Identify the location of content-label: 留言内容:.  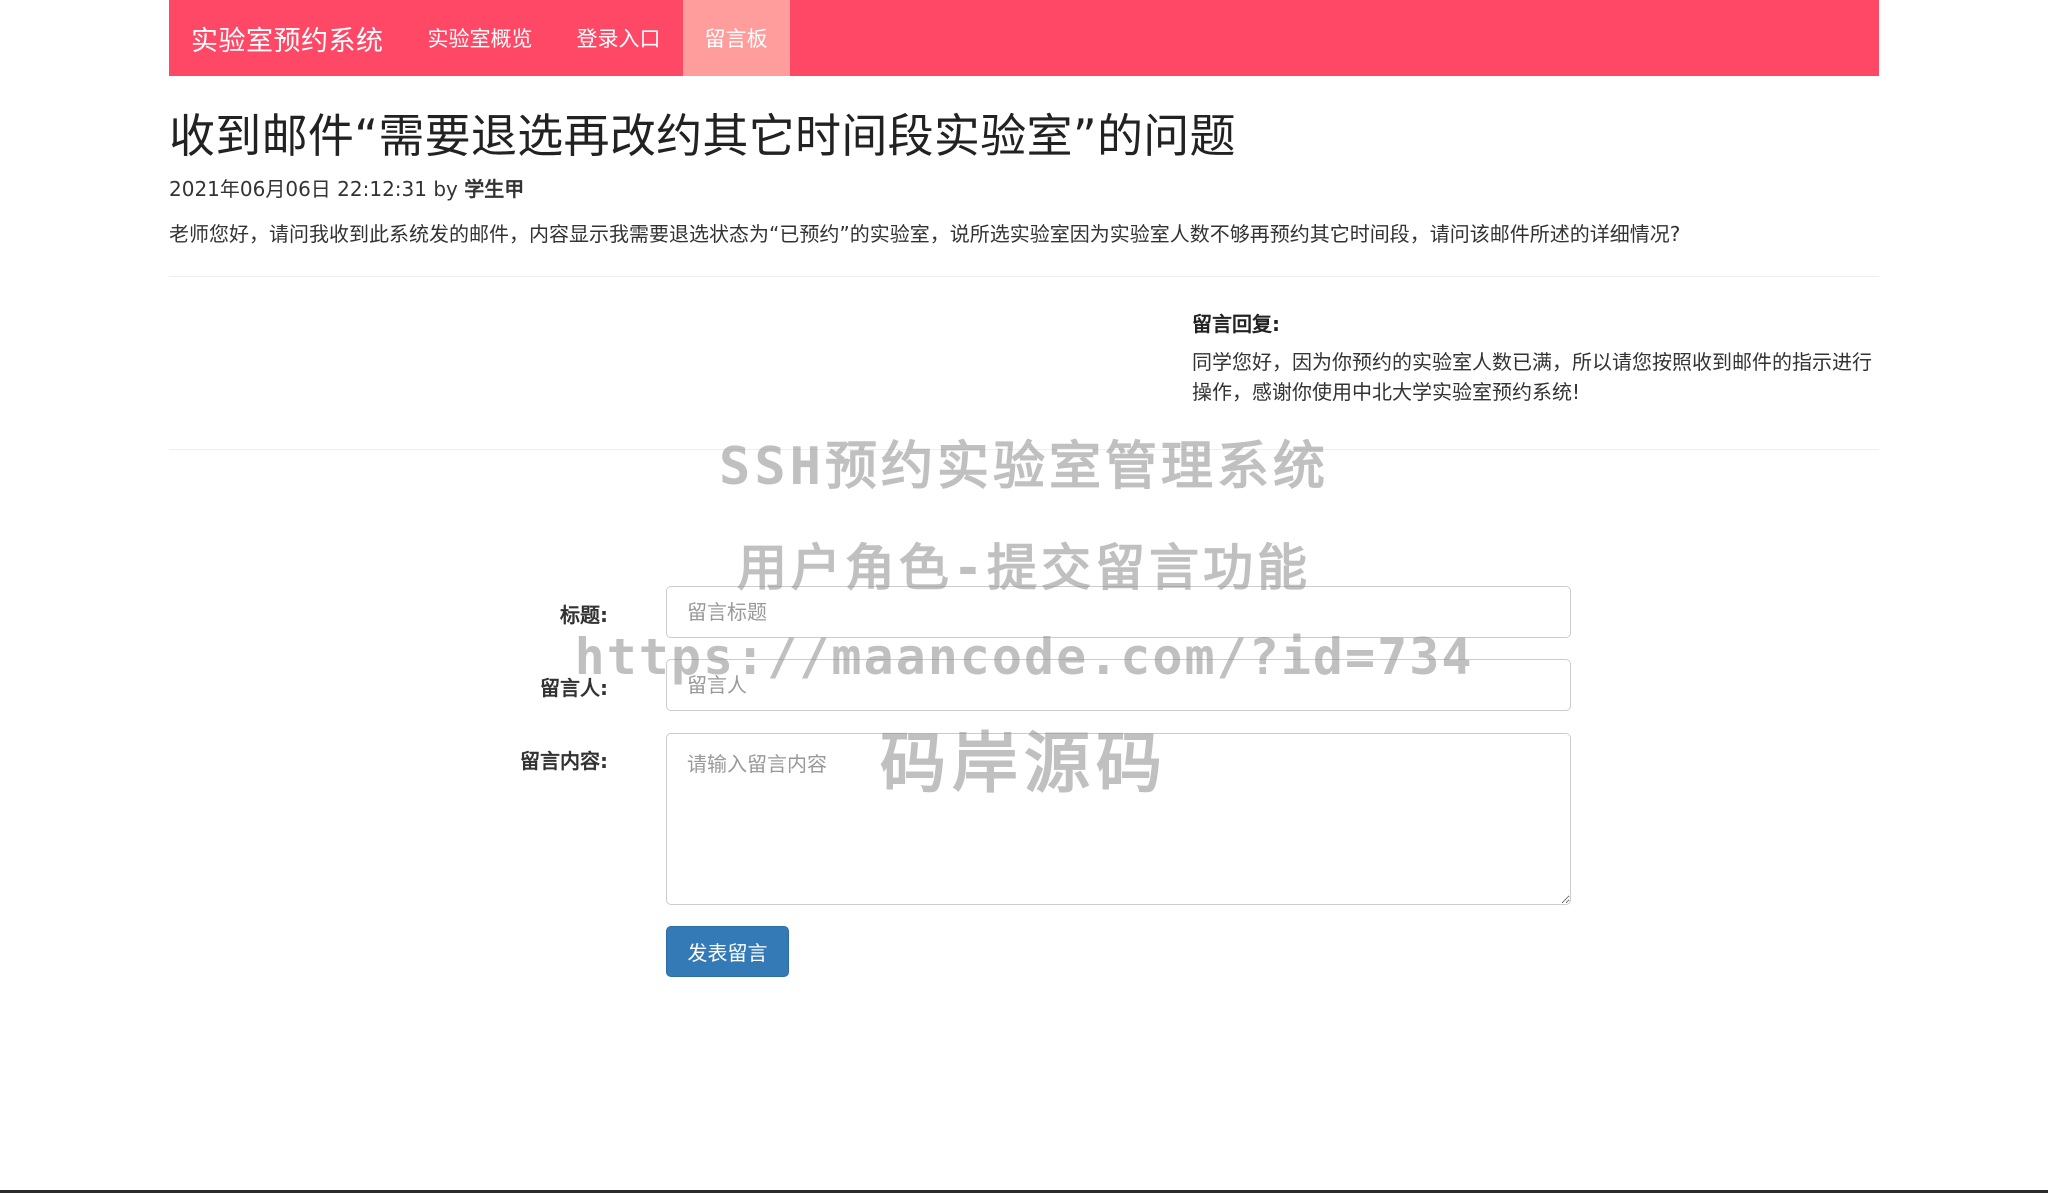
(564, 761).